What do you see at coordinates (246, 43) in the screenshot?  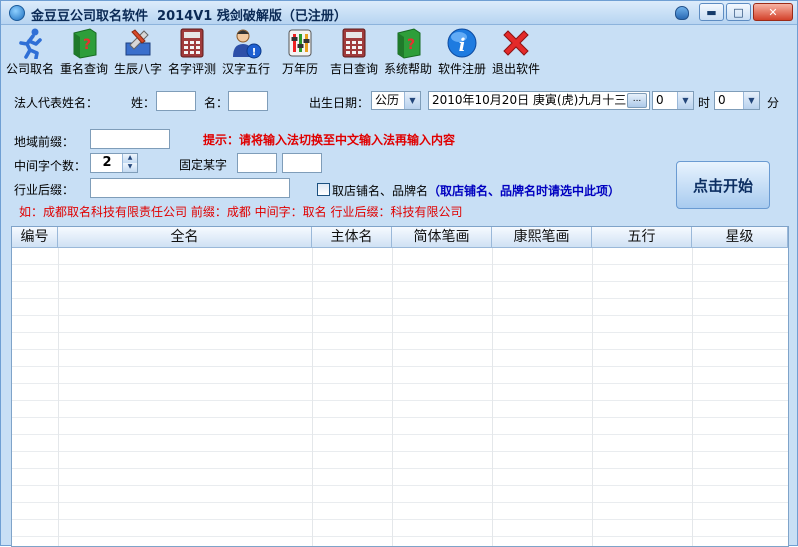 I see `person-info-icon: !` at bounding box center [246, 43].